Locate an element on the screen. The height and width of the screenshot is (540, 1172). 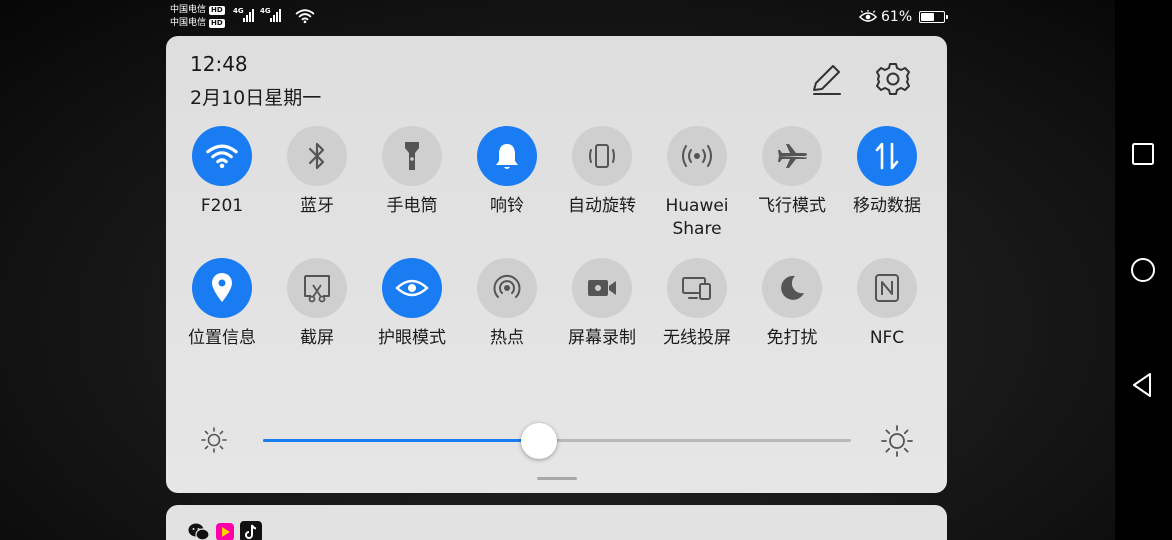
tile-nfc: NFC is located at coordinates (887, 304).